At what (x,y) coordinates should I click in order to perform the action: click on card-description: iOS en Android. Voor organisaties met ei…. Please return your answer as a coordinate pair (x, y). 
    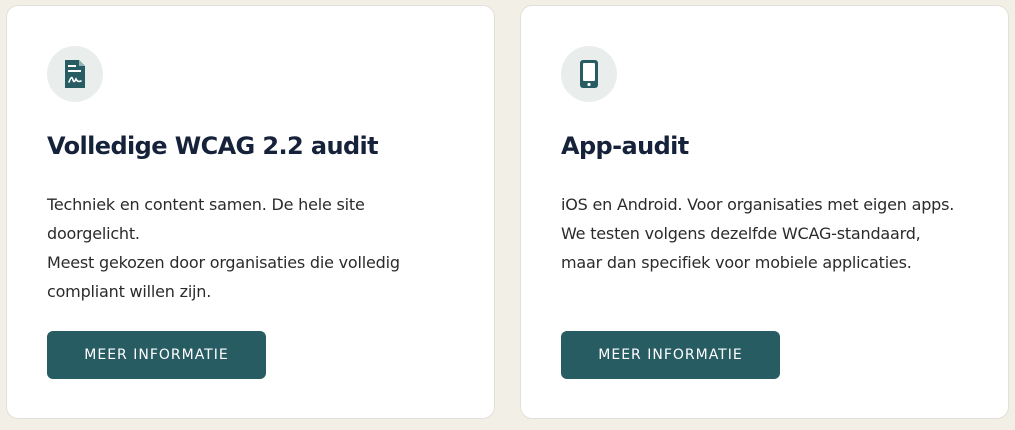
    Looking at the image, I should click on (763, 233).